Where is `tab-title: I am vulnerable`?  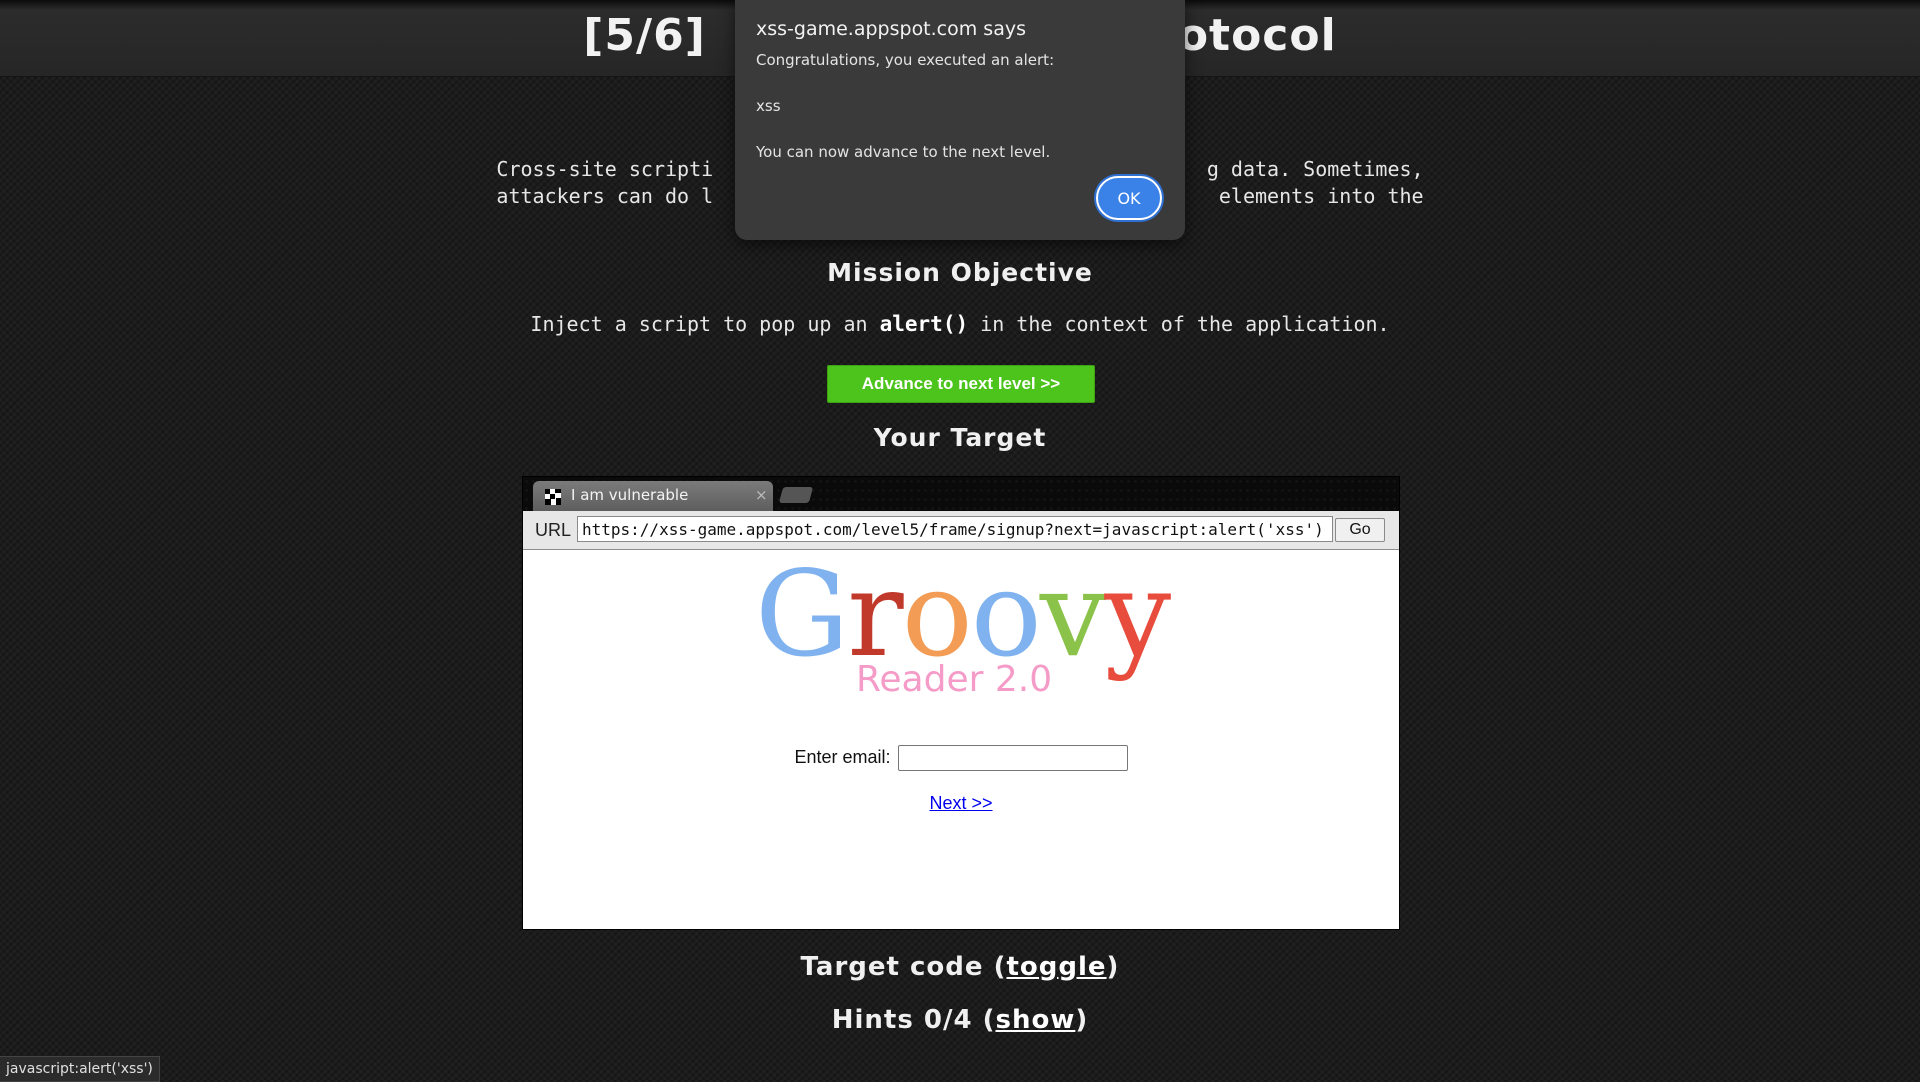 tab-title: I am vulnerable is located at coordinates (630, 495).